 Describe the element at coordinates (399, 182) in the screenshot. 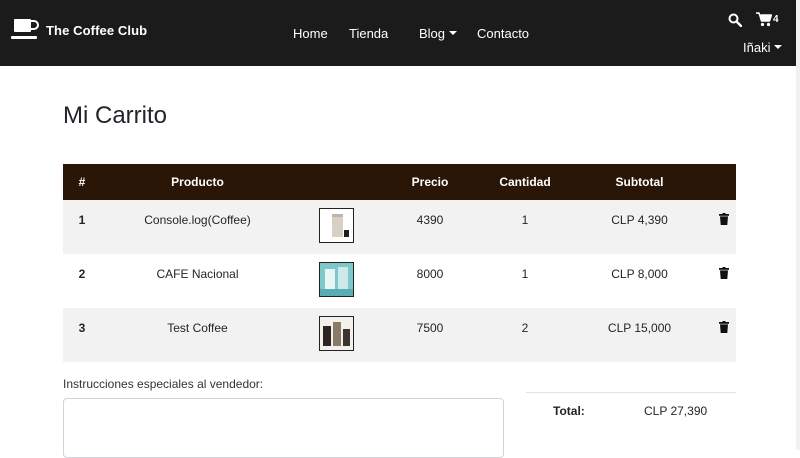

I see `table-header-row: # Producto Precio Cantidad Subtotal` at that location.